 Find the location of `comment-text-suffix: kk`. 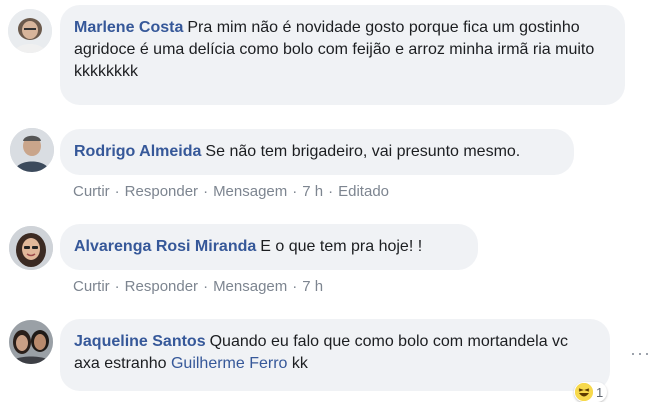

comment-text-suffix: kk is located at coordinates (299, 363).